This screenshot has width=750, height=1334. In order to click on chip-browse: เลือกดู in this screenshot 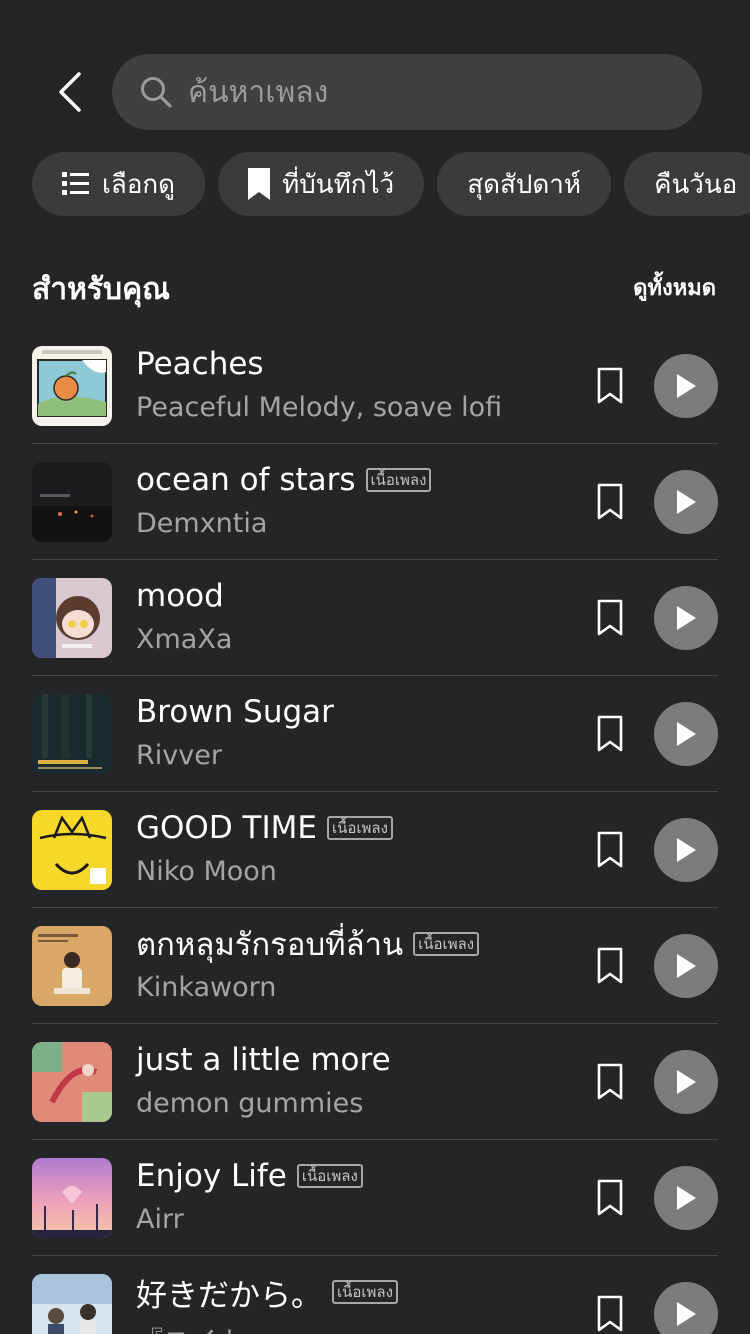, I will do `click(119, 184)`.